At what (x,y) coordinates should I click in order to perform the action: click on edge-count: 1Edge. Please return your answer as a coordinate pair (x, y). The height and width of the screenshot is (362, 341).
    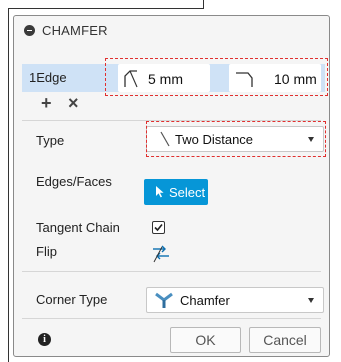
    Looking at the image, I should click on (62, 78).